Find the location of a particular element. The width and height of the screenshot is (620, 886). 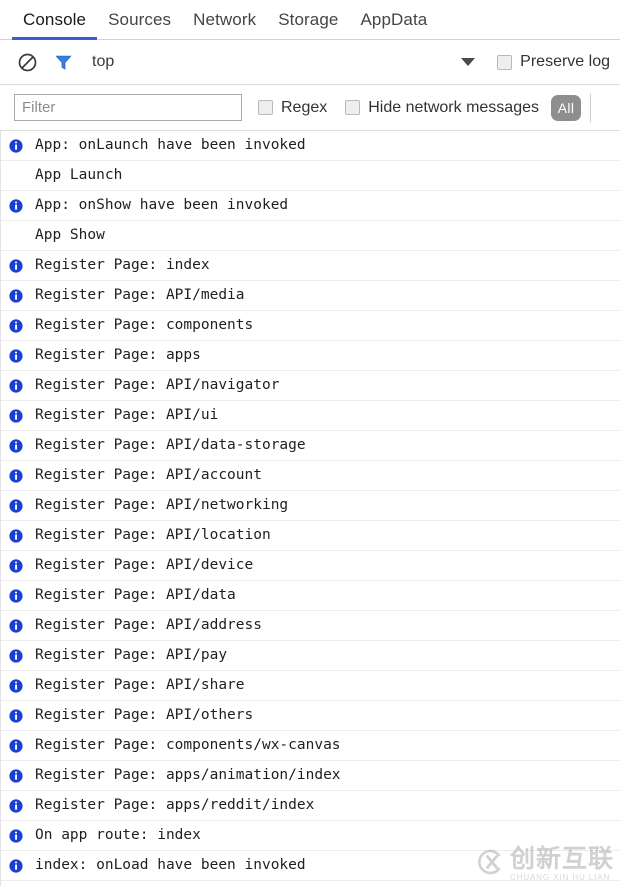

tab-sources-label: Sources is located at coordinates (140, 19).